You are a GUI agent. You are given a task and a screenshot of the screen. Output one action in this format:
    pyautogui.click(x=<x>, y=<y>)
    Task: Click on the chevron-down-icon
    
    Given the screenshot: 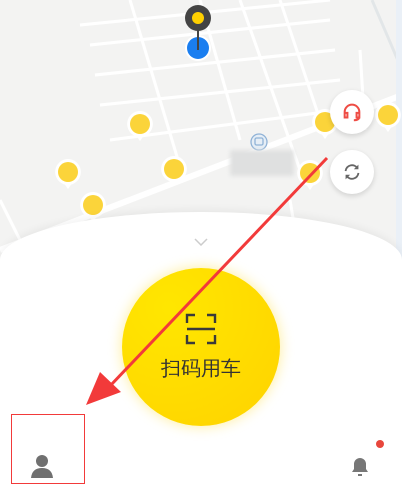 What is the action you would take?
    pyautogui.click(x=201, y=242)
    